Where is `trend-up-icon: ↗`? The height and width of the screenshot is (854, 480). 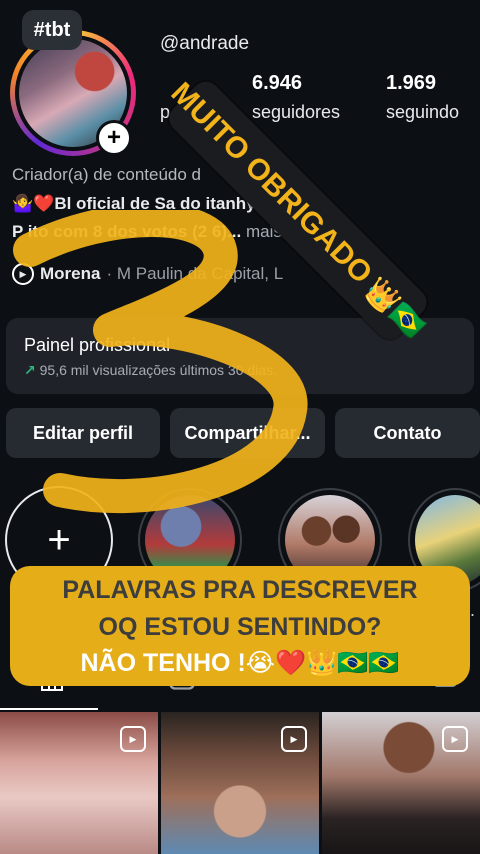
trend-up-icon: ↗ is located at coordinates (30, 370).